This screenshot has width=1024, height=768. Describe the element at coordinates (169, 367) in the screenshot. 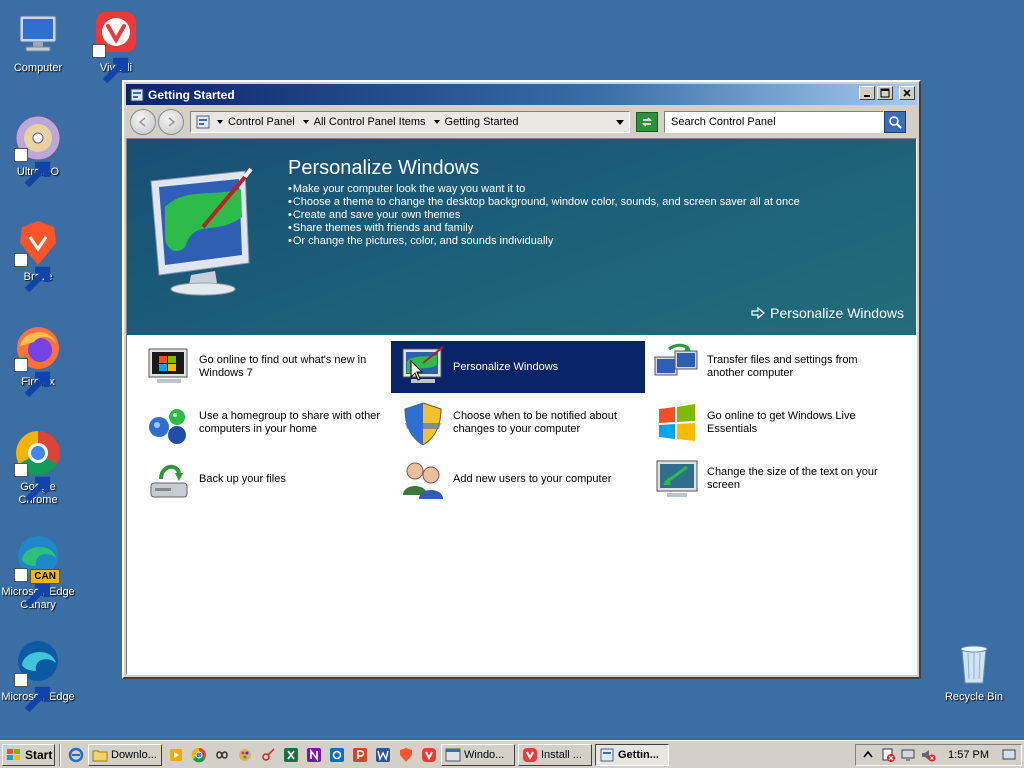

I see `whats-new-icon` at that location.